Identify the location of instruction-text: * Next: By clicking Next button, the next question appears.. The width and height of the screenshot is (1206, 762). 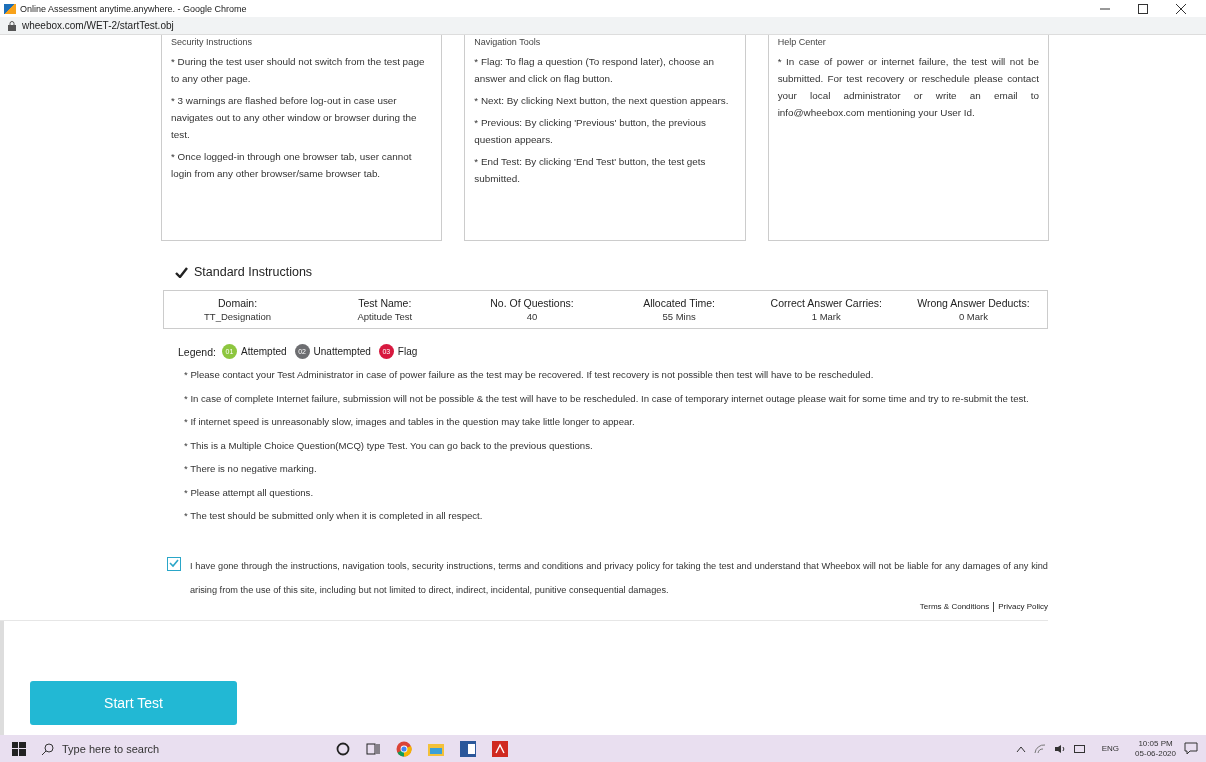
(602, 101).